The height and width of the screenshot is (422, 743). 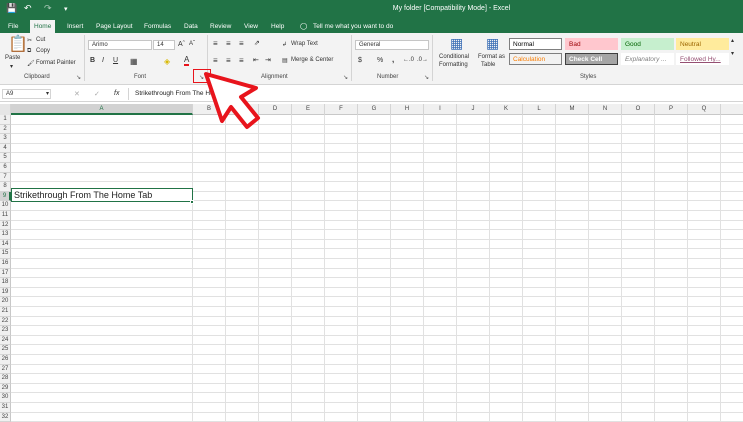 I want to click on comma-button: ,, so click(x=393, y=59).